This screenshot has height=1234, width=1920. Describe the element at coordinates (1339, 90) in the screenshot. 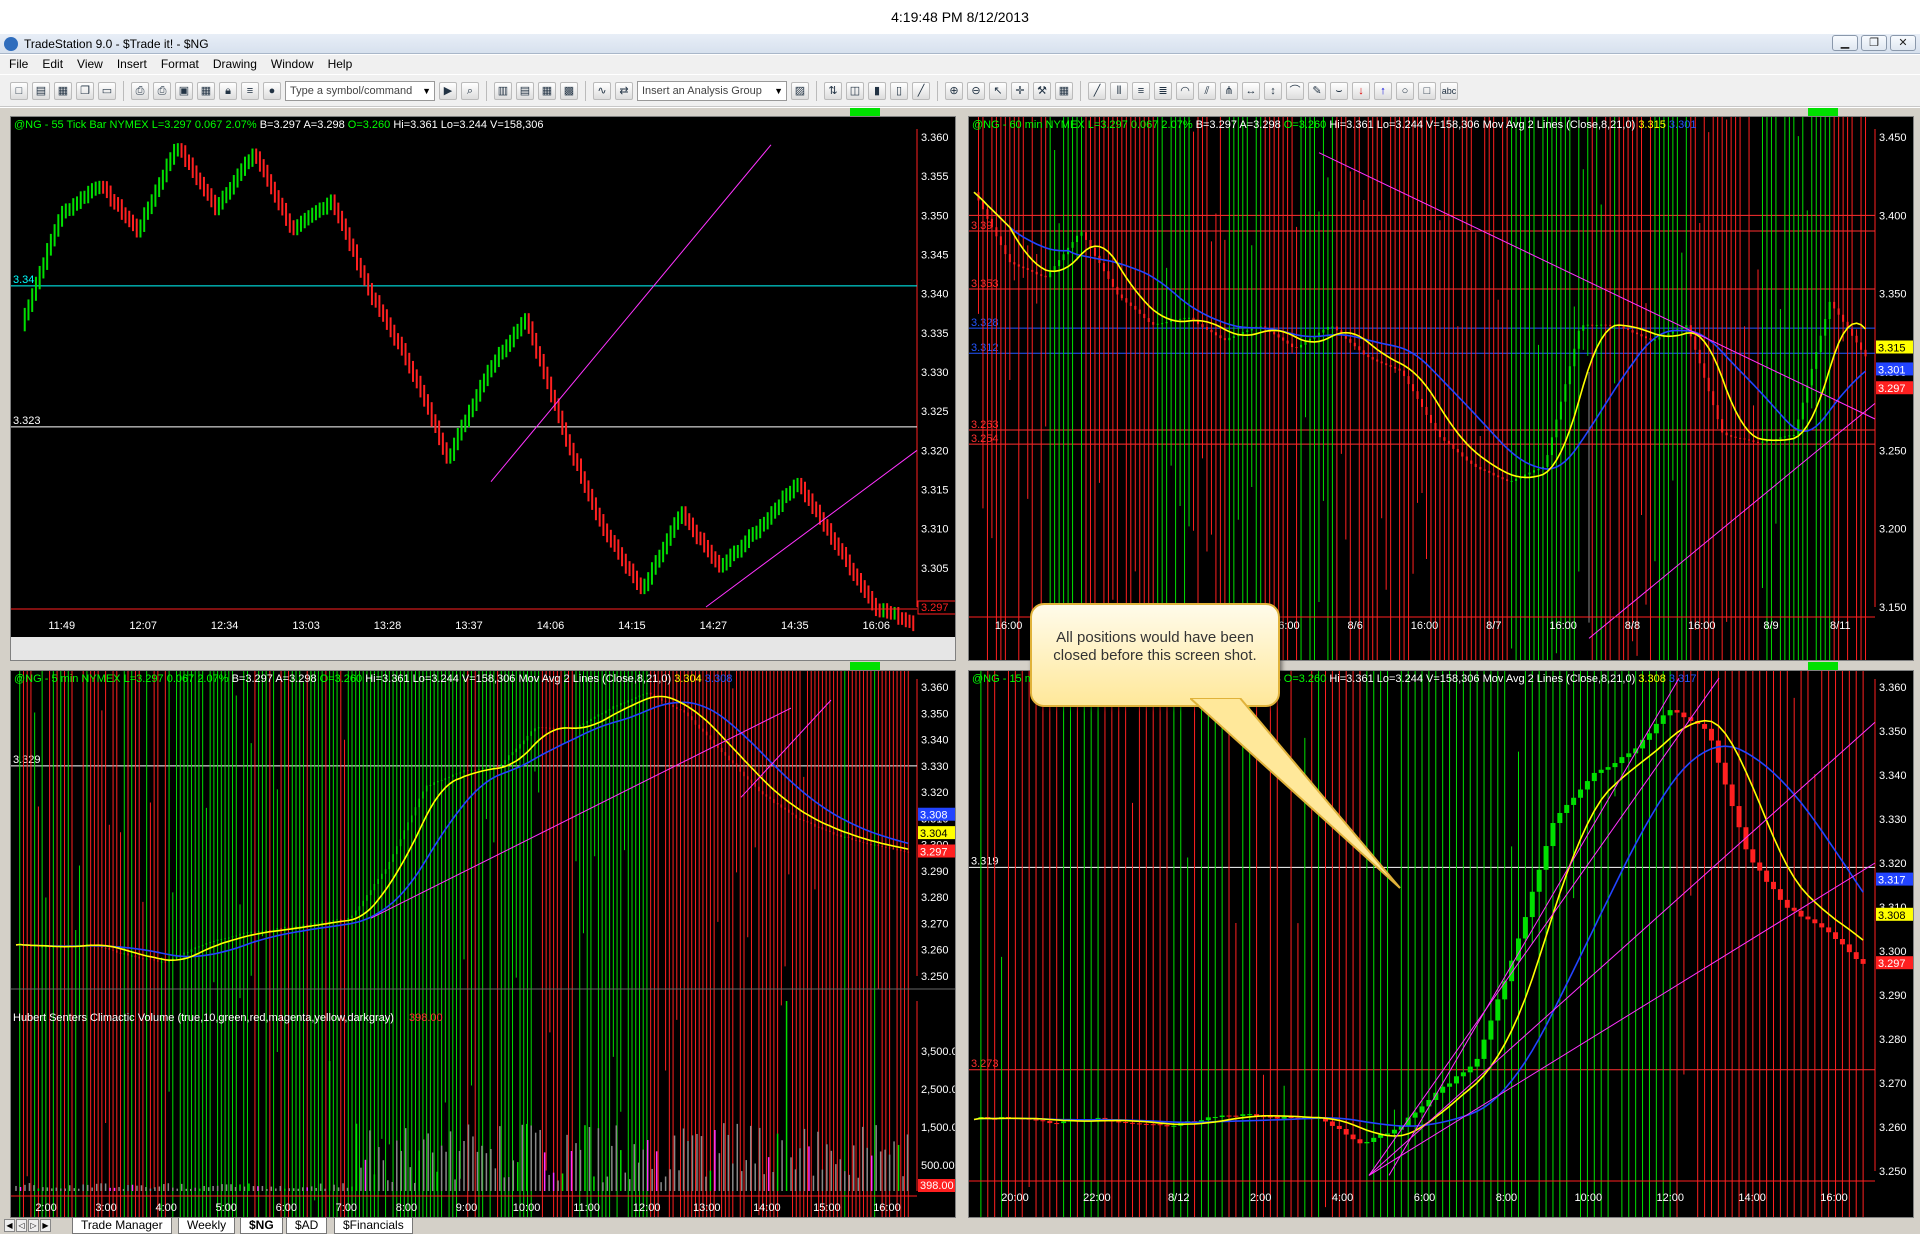

I see `curve-icon: ⌣` at that location.